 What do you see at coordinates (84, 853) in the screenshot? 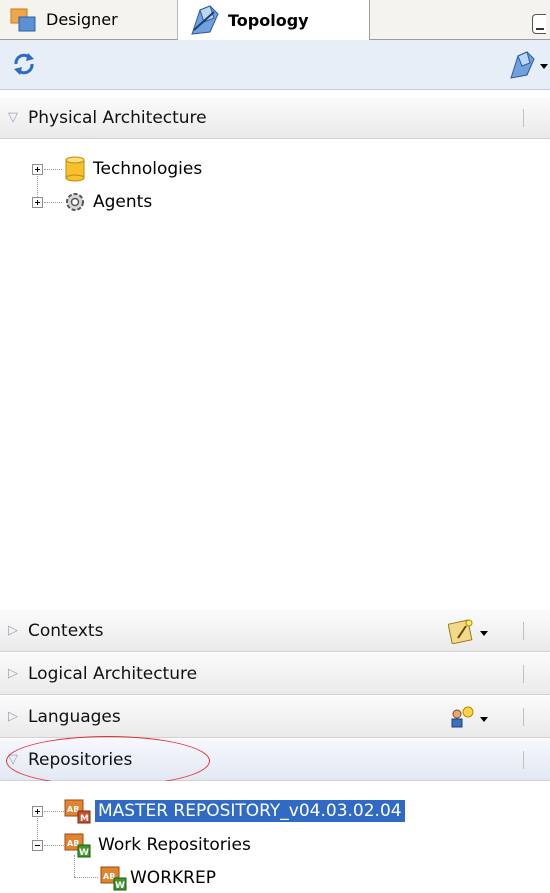
I see `svg-text: W` at bounding box center [84, 853].